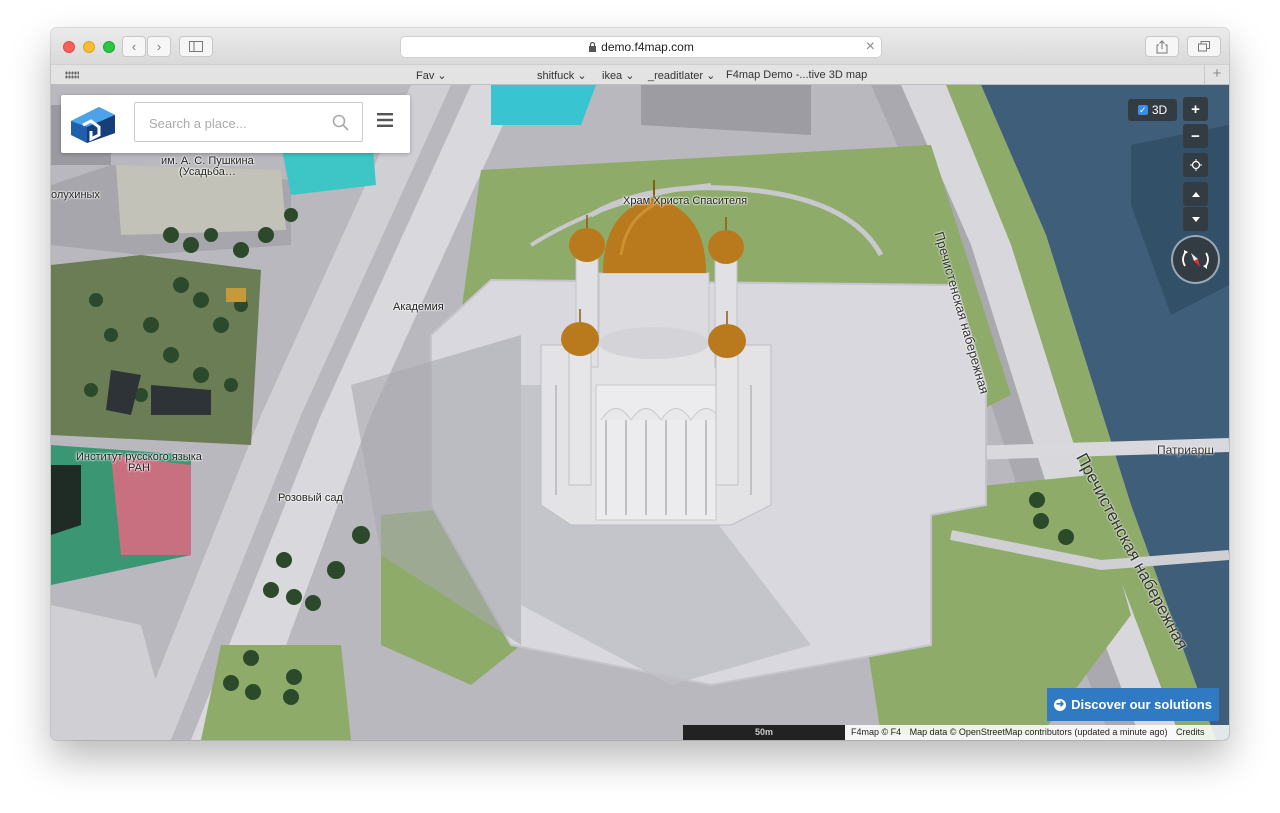 The image size is (1280, 813). Describe the element at coordinates (618, 75) in the screenshot. I see `fav-item-ikea: ikea ⌄` at that location.